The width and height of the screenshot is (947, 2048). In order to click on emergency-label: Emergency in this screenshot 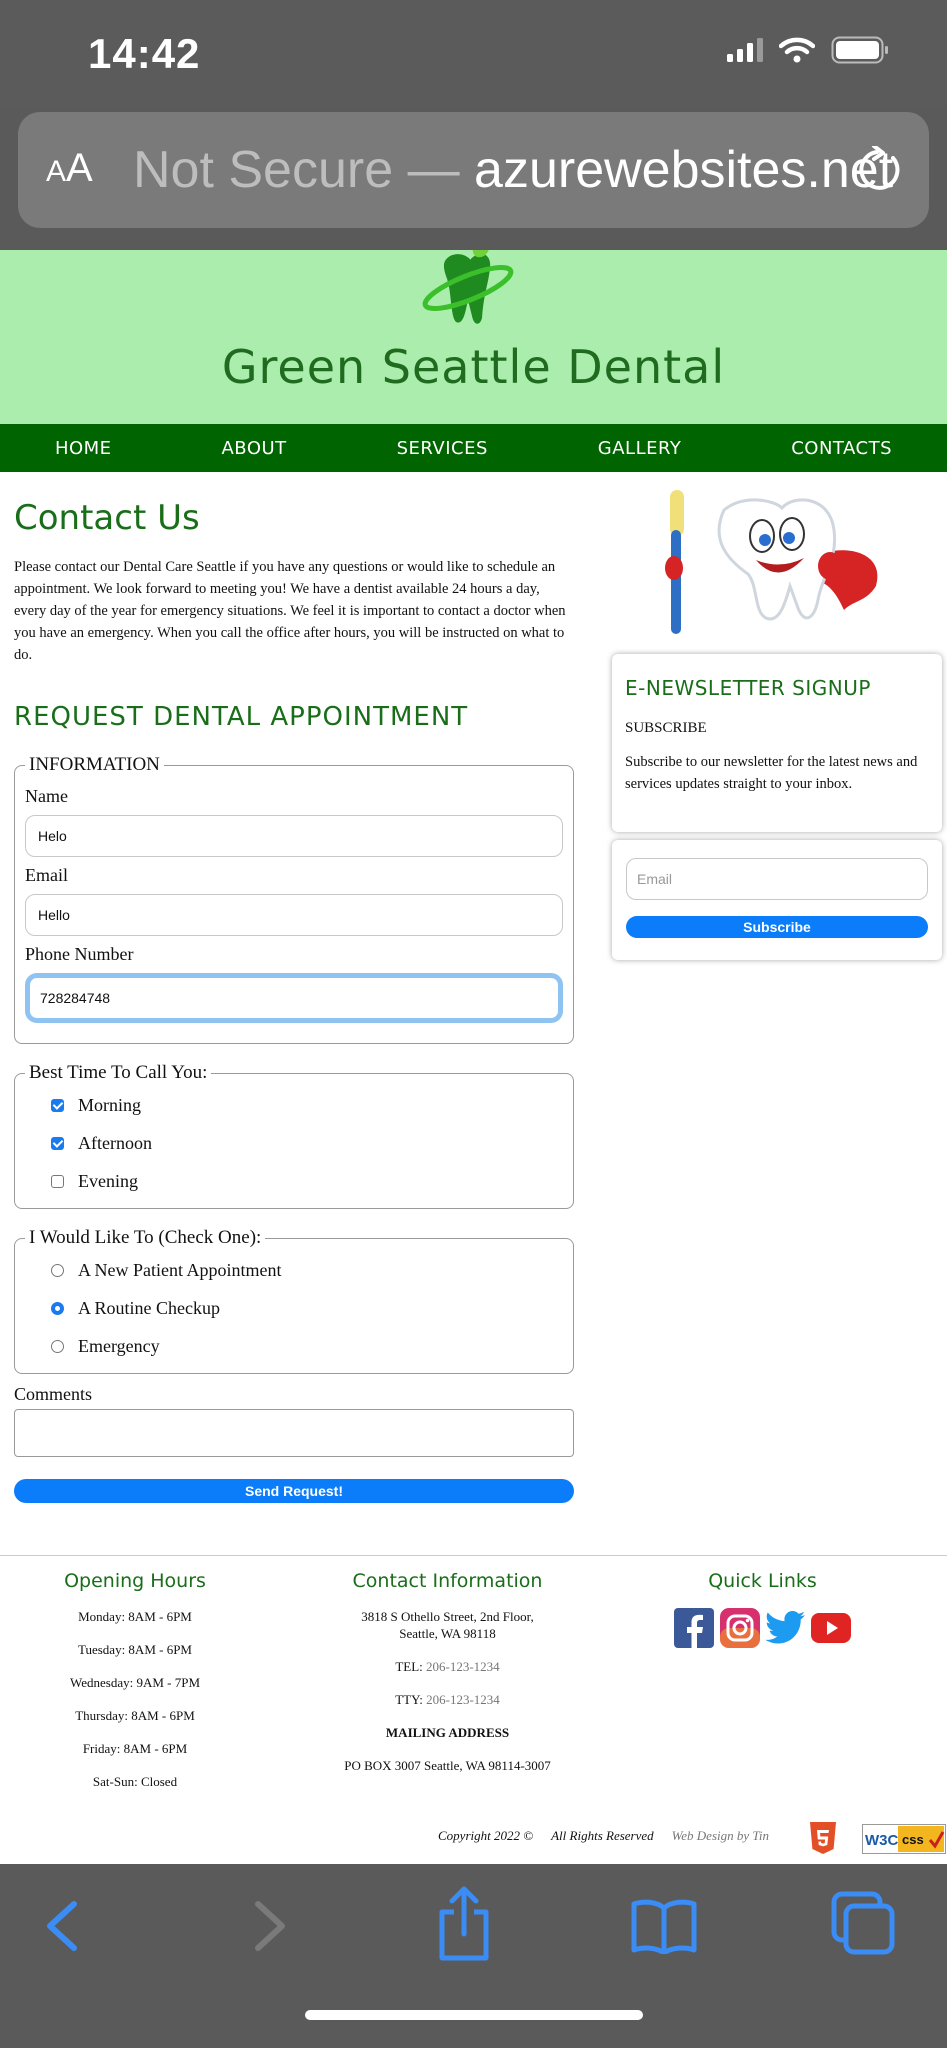, I will do `click(119, 1345)`.